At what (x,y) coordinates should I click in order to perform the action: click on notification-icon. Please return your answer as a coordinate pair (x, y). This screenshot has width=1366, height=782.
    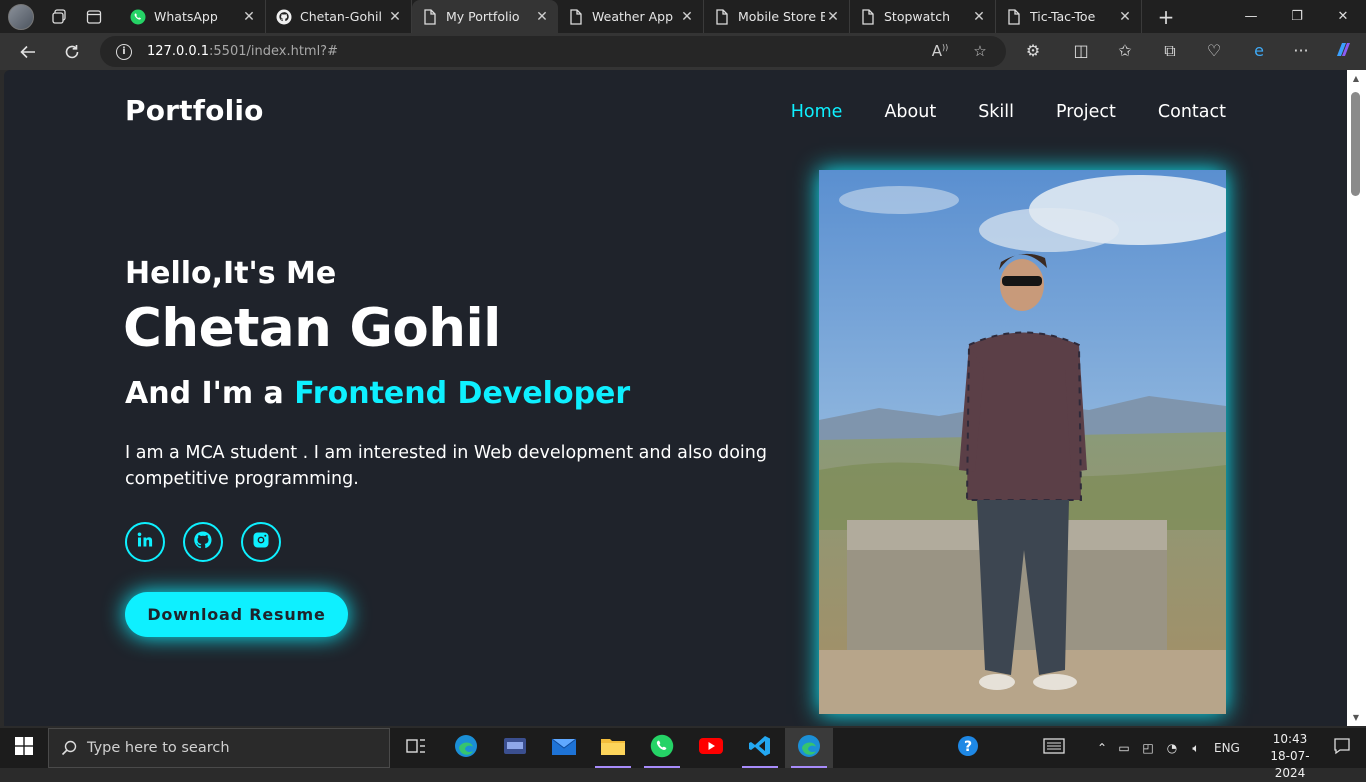
    Looking at the image, I should click on (1342, 748).